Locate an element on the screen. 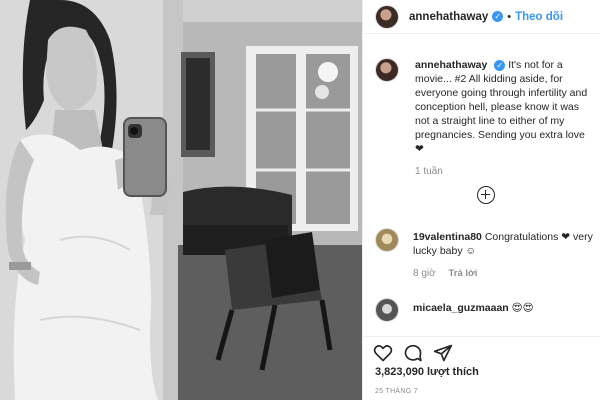 This screenshot has height=400, width=600. like-count: 3,823,090 lượt thích is located at coordinates (427, 372).